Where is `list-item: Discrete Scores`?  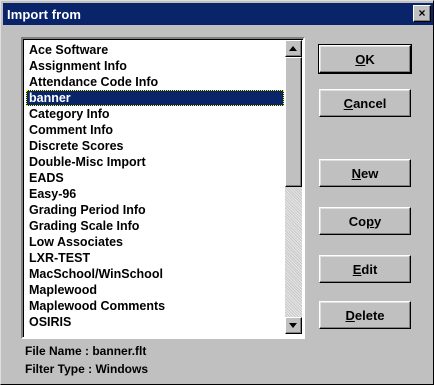 list-item: Discrete Scores is located at coordinates (155, 146).